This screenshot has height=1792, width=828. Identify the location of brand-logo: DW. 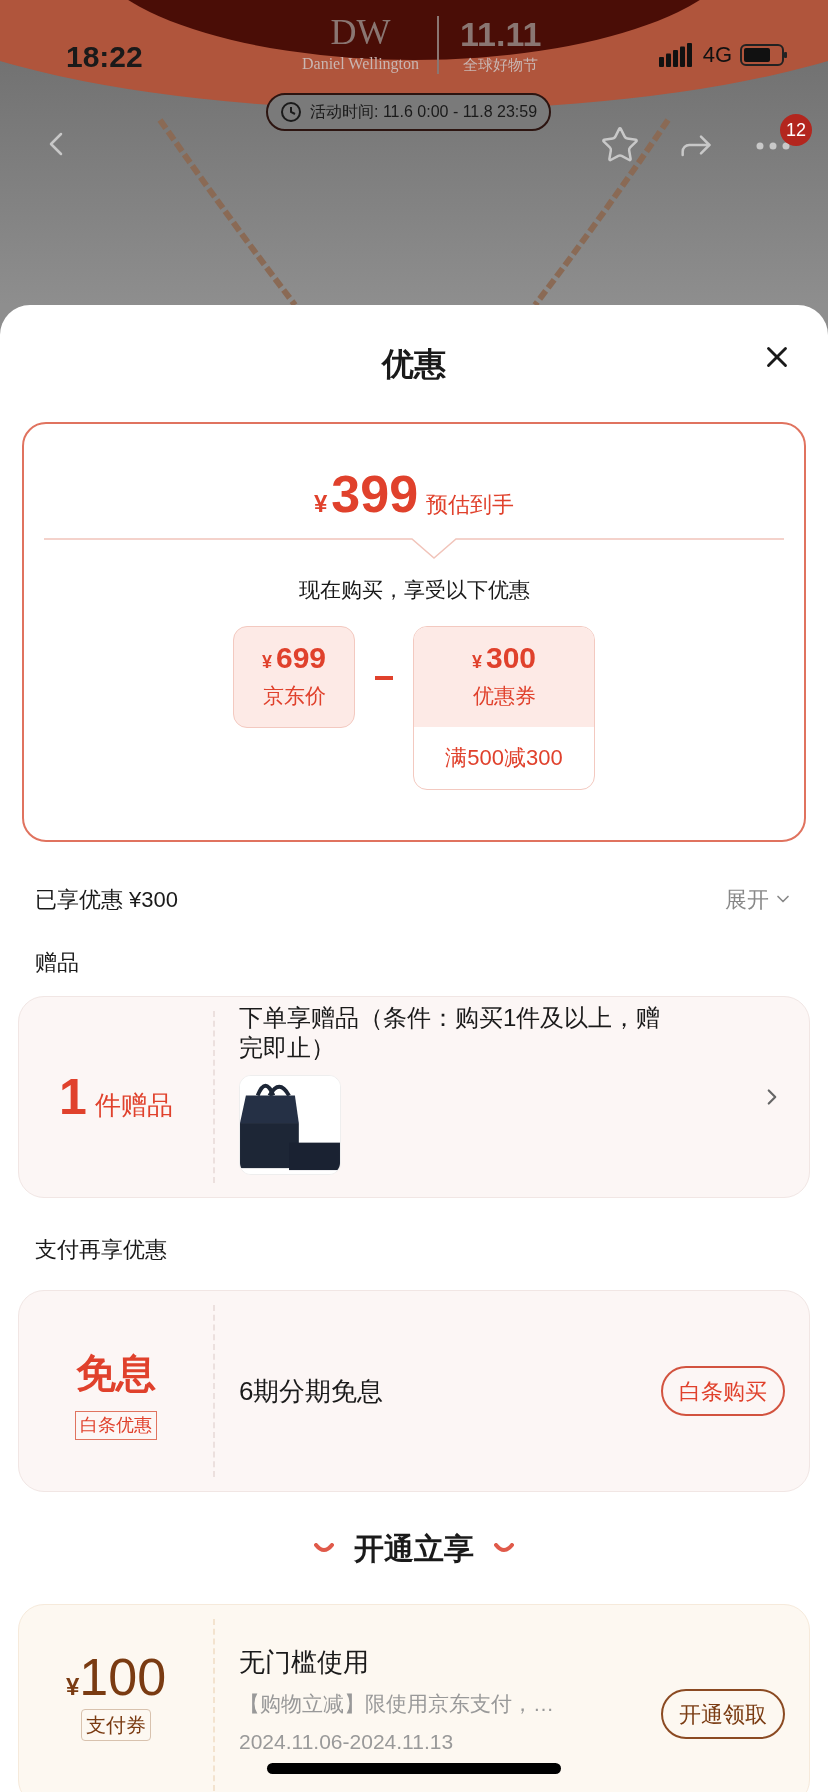
(360, 32).